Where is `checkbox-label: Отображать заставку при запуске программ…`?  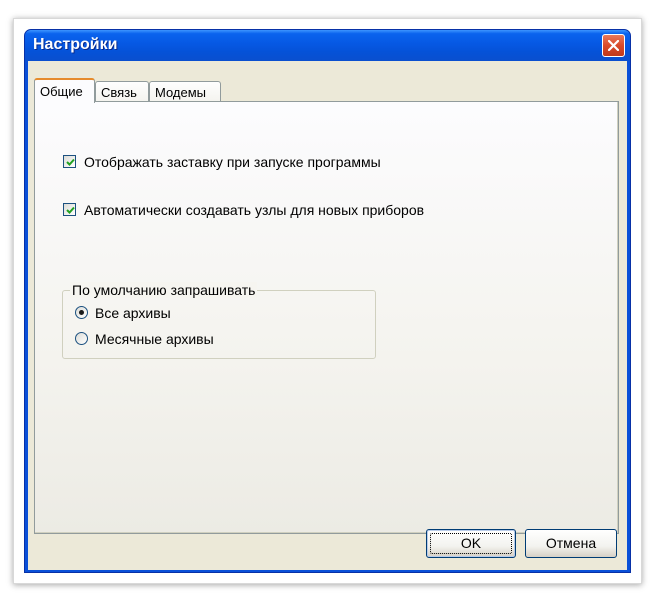 checkbox-label: Отображать заставку при запуске программ… is located at coordinates (232, 162).